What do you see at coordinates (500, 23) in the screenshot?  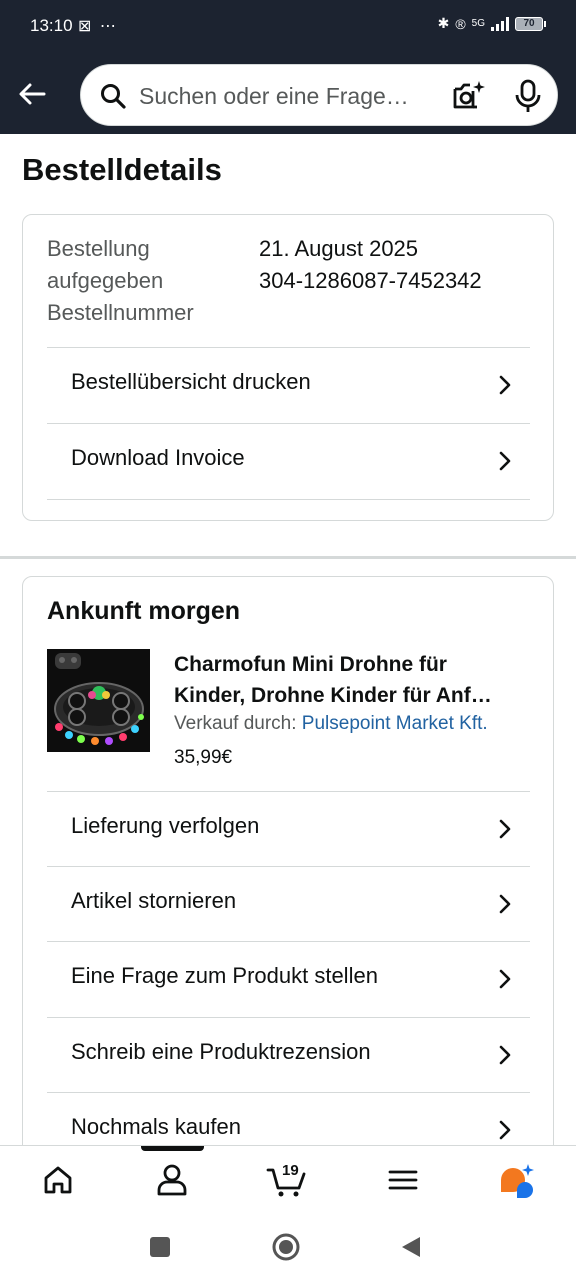 I see `signal-icon` at bounding box center [500, 23].